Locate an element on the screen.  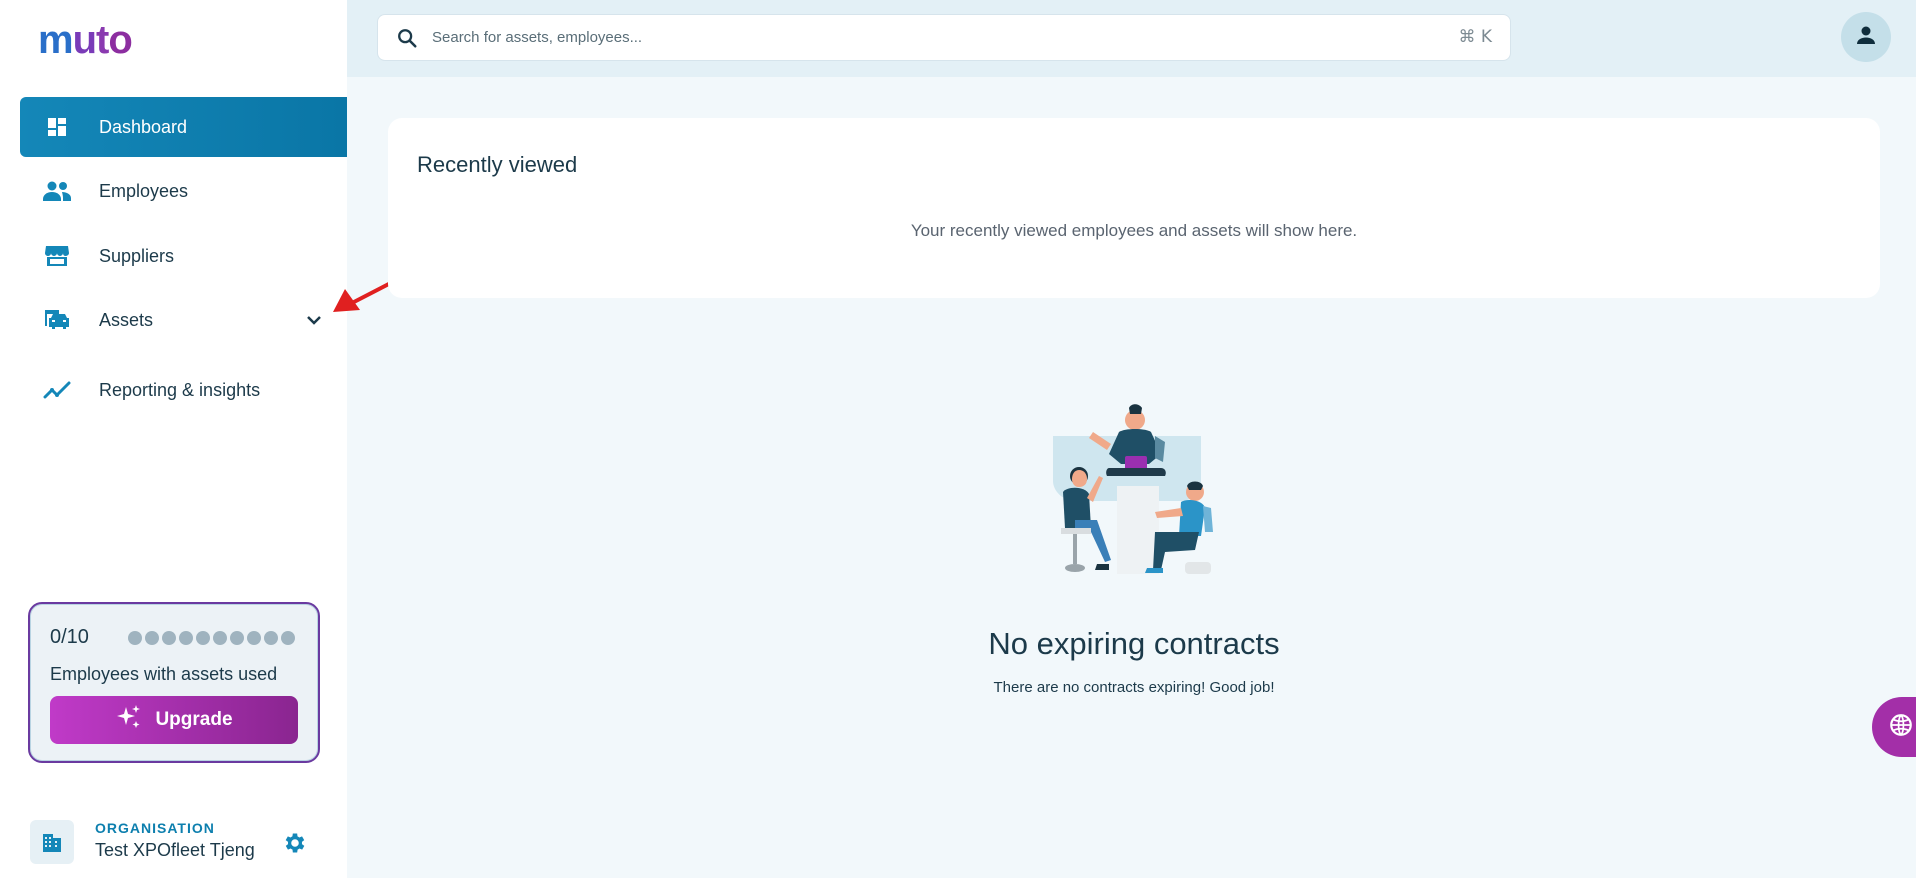
sidebar-item-dashboard: Dashboard is located at coordinates (183, 127).